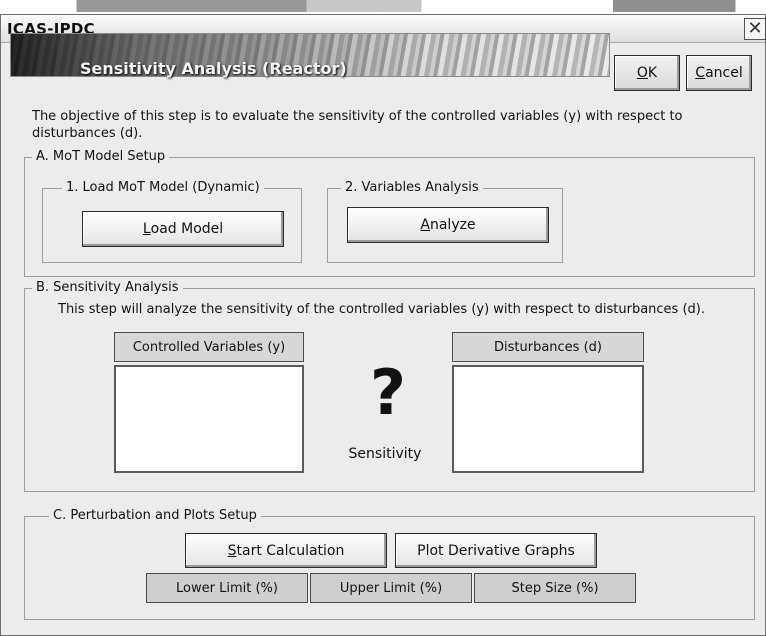  What do you see at coordinates (383, 6) in the screenshot?
I see `background-window-strip` at bounding box center [383, 6].